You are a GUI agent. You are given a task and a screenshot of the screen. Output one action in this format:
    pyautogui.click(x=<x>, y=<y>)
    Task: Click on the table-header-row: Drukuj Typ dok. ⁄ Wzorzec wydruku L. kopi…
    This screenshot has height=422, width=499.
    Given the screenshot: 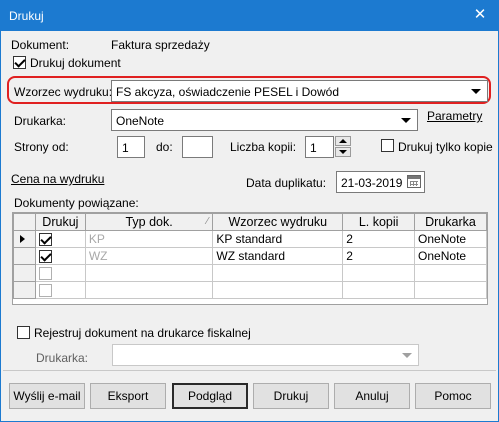 What is the action you would take?
    pyautogui.click(x=250, y=222)
    